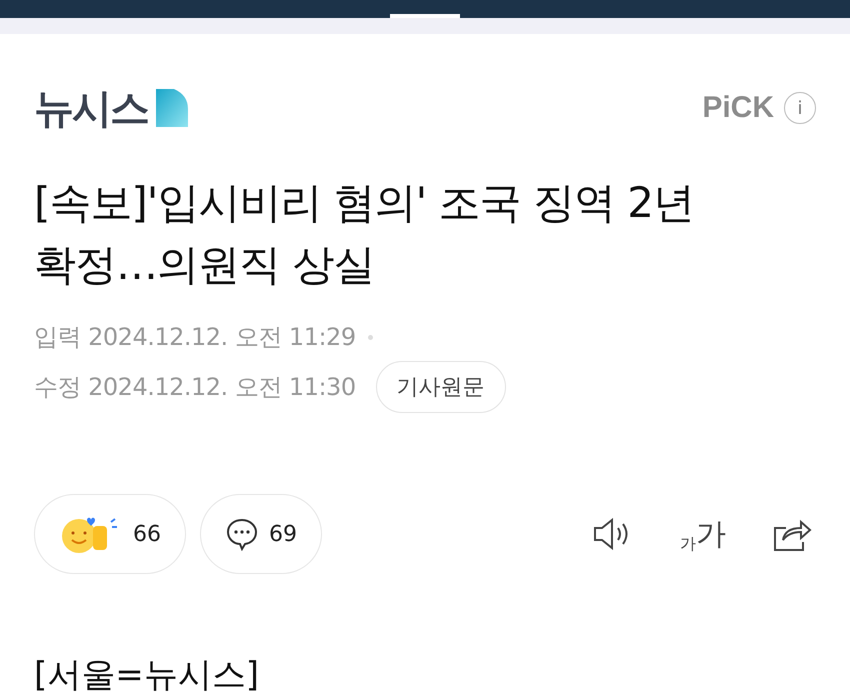  I want to click on date-text: 입력 2024.12.12. 오전 11:29, so click(195, 337).